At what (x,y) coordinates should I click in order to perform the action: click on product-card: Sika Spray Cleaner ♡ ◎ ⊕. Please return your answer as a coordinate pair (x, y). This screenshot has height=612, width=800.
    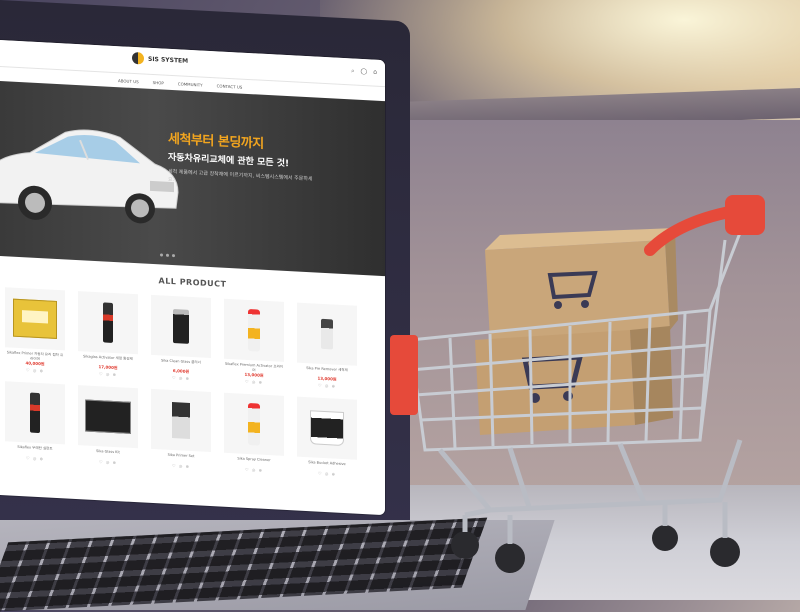
    Looking at the image, I should click on (254, 433).